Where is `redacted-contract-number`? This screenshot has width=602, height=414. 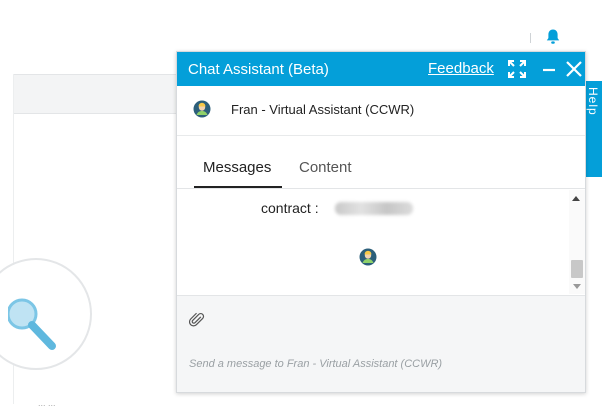 redacted-contract-number is located at coordinates (374, 208).